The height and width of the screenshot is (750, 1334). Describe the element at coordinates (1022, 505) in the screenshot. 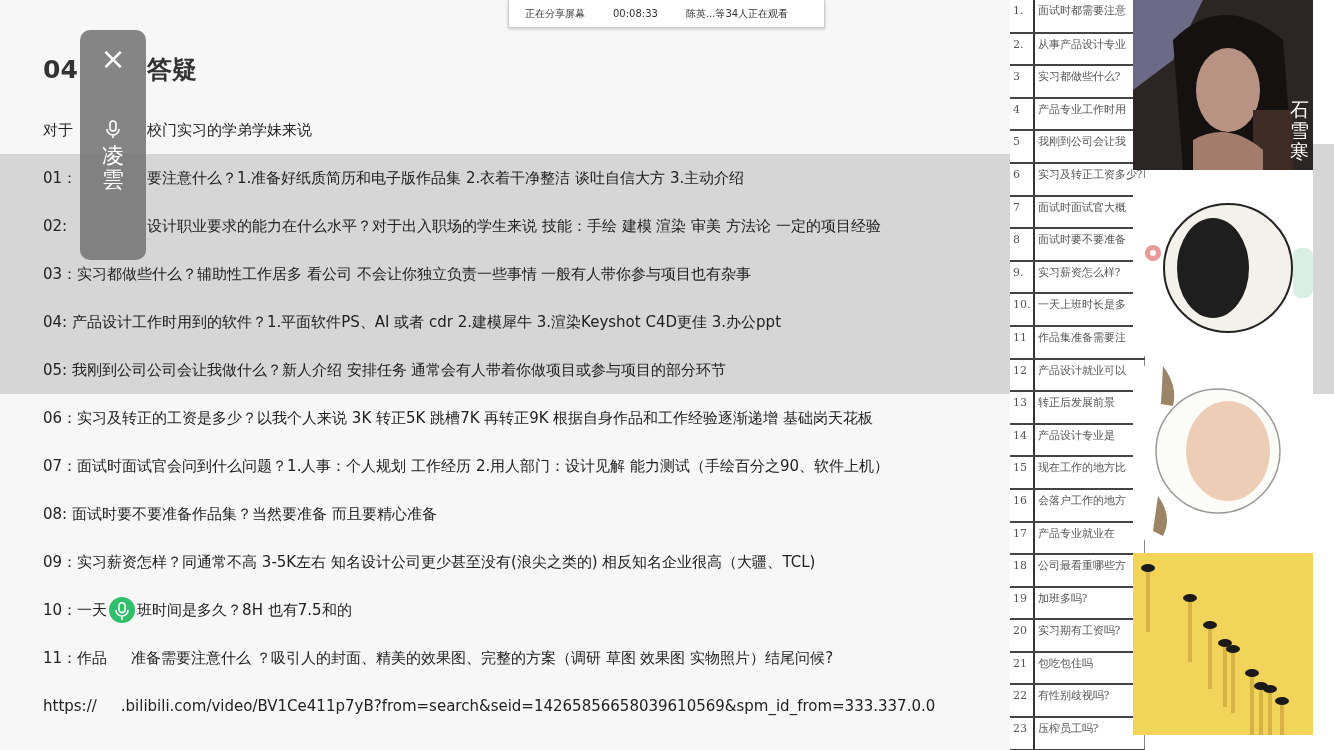

I see `row-number: 16` at that location.